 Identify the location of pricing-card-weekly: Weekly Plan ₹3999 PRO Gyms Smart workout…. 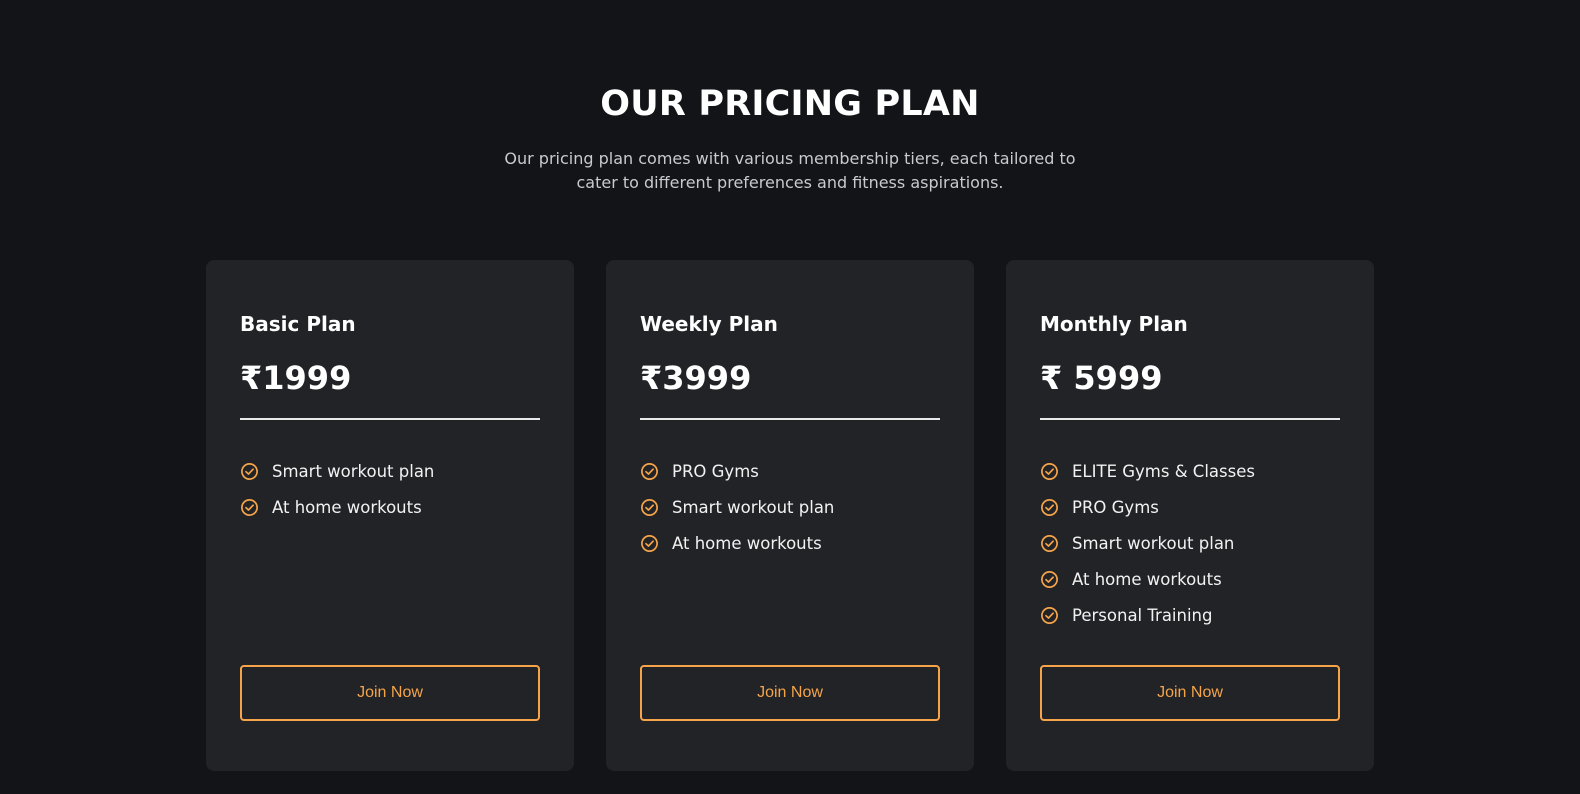
(790, 515).